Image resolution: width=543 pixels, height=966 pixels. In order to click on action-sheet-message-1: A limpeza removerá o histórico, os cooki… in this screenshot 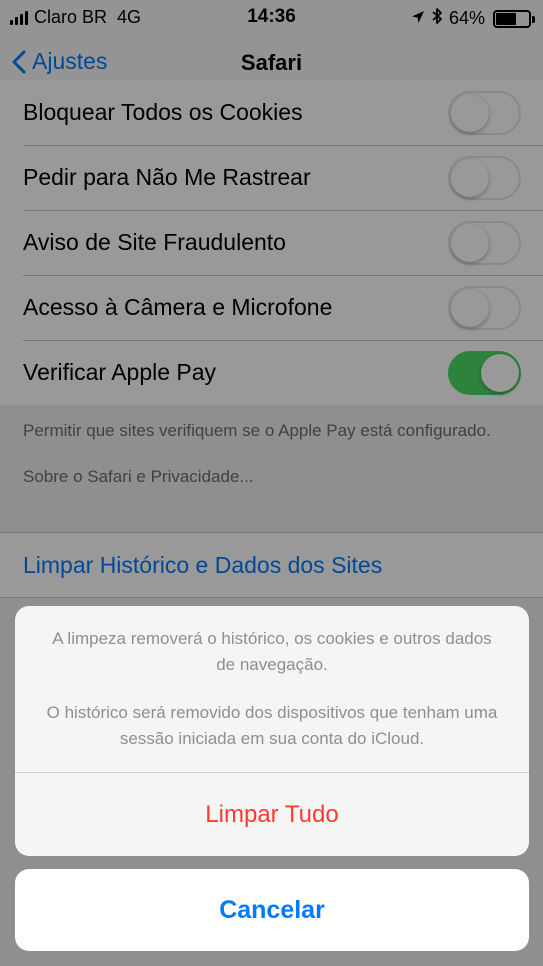, I will do `click(272, 651)`.